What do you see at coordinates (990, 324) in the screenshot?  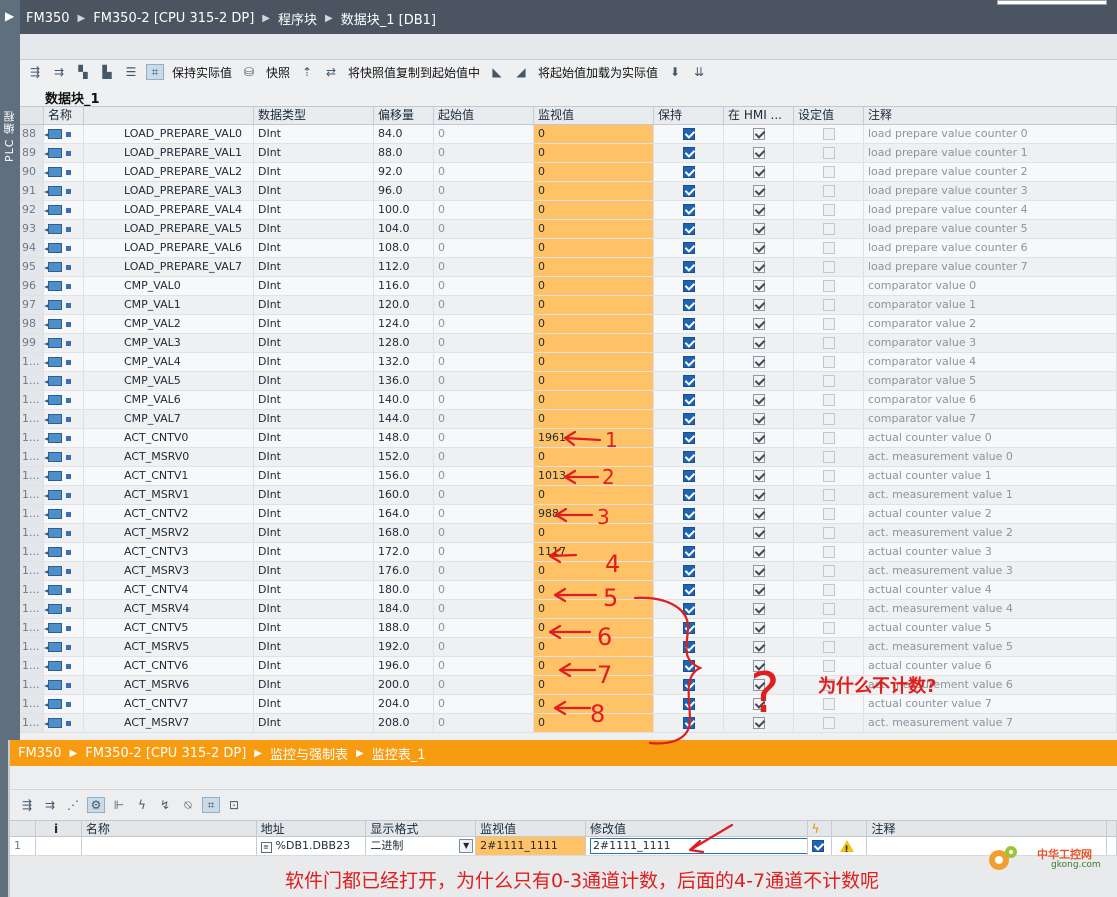 I see `row-comment: comparator value 2` at bounding box center [990, 324].